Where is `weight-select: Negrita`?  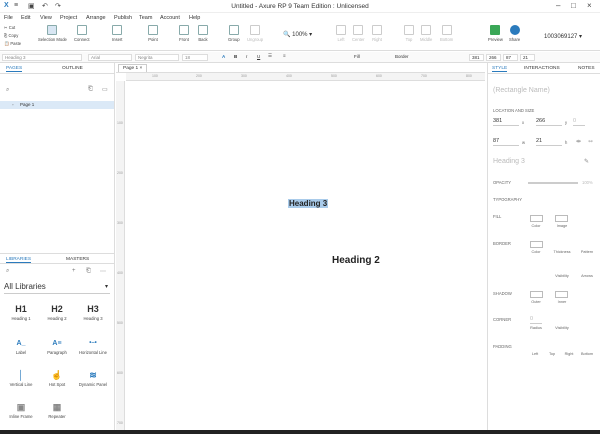 weight-select: Negrita is located at coordinates (157, 57).